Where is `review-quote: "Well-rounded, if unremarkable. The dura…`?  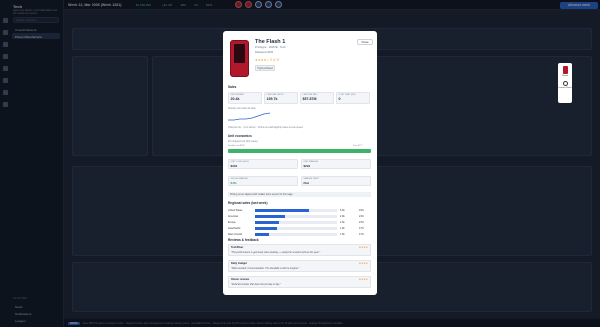 review-quote: "Well-rounded, if unremarkable. The dura… is located at coordinates (265, 268).